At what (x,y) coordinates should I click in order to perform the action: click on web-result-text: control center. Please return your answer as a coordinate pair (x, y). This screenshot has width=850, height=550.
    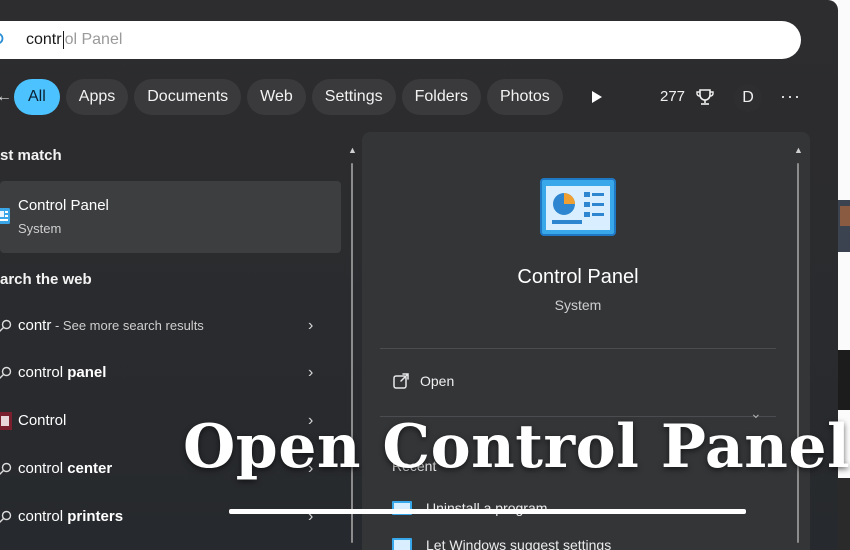
    Looking at the image, I should click on (65, 468).